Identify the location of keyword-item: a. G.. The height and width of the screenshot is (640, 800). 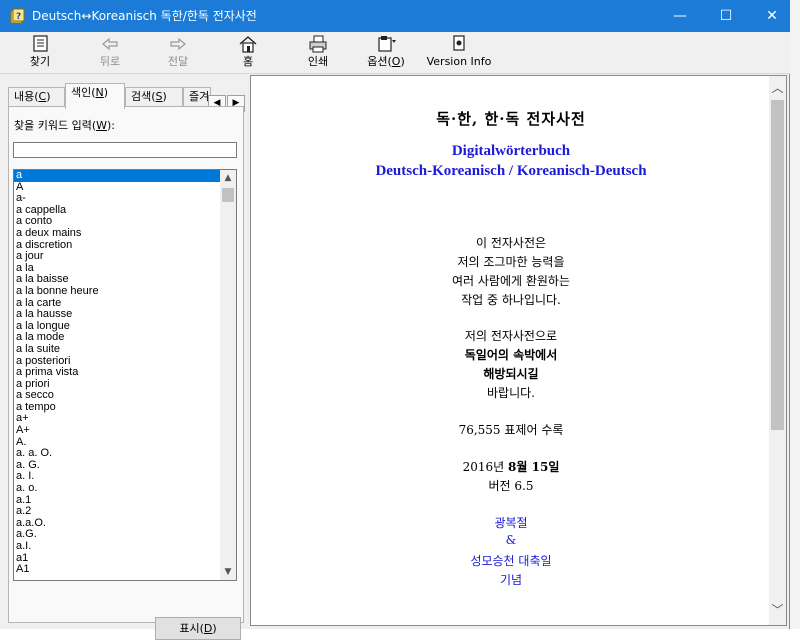
(117, 466).